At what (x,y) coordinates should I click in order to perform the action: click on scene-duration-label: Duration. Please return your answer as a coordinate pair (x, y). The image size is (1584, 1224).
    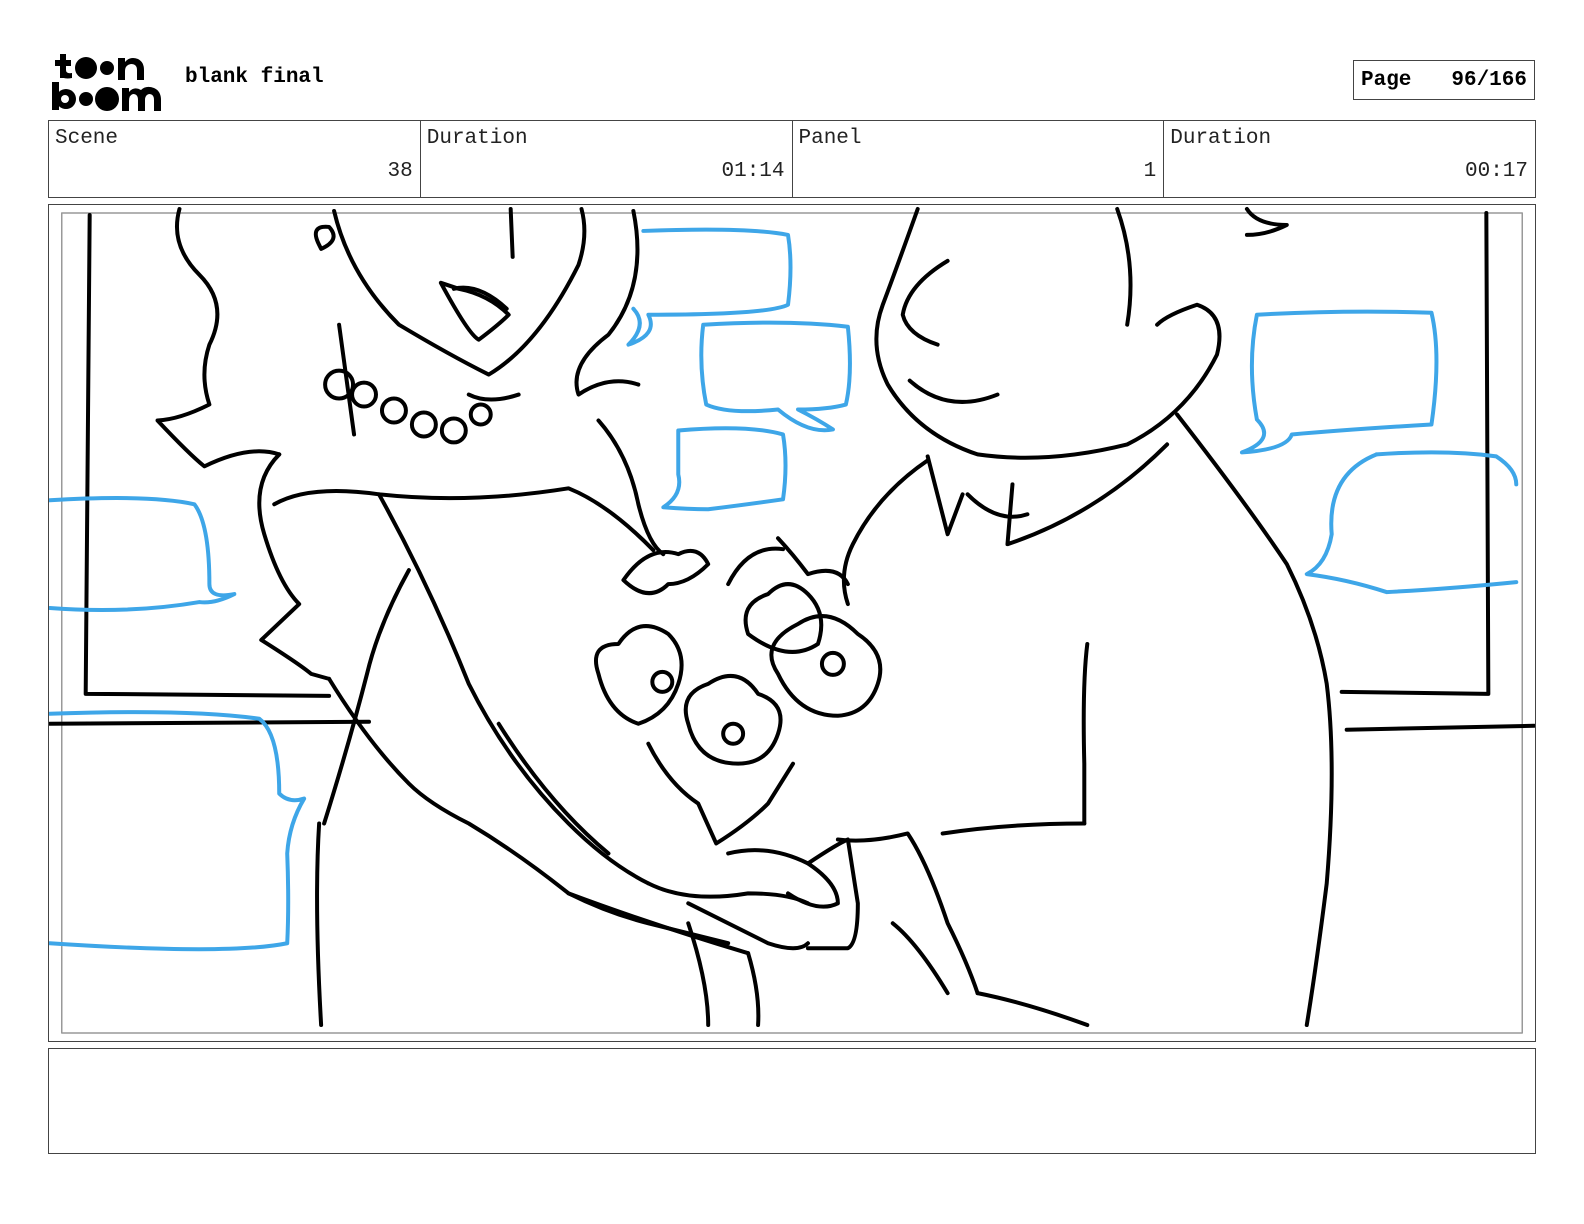
    Looking at the image, I should click on (477, 138).